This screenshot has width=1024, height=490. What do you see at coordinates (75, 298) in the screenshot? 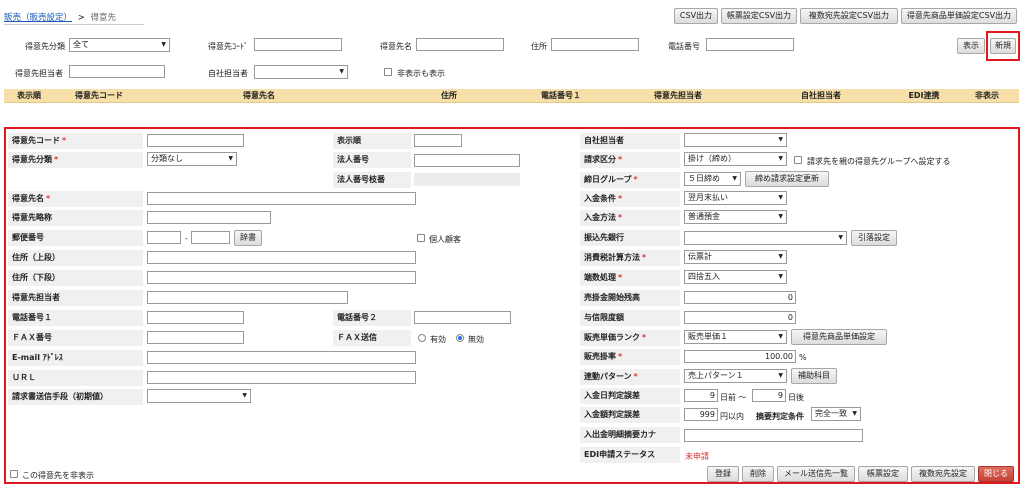
I see `label-customer-person: 得意先担当者` at bounding box center [75, 298].